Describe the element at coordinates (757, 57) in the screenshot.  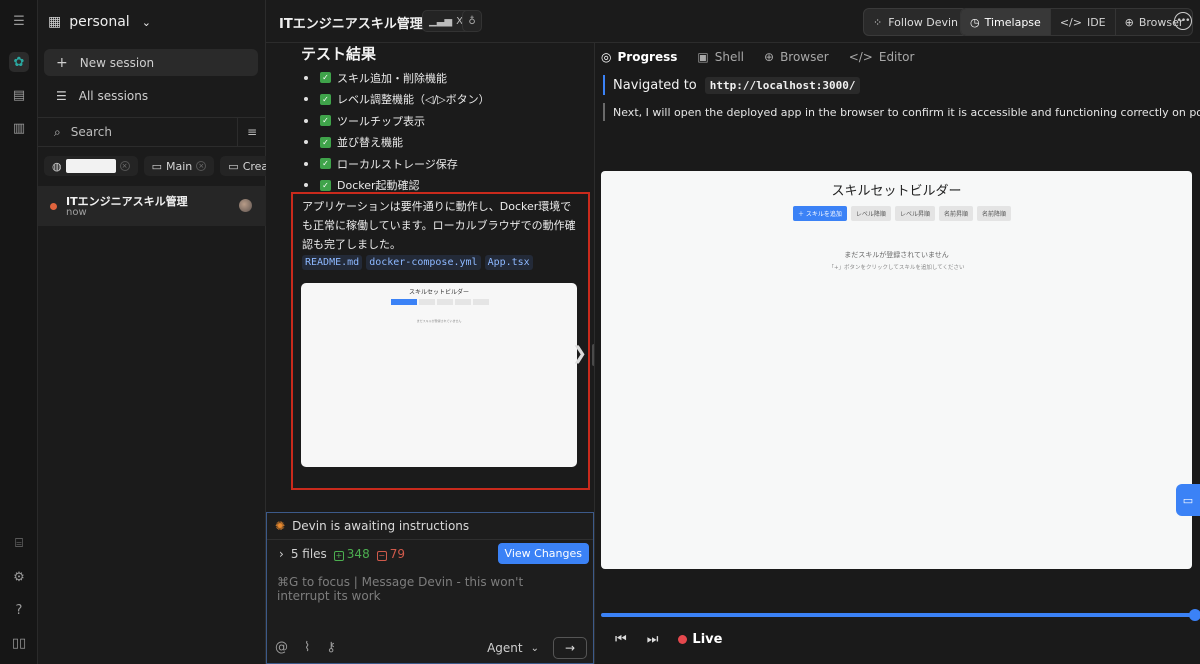
I see `right-tabs: ◎ Progress ▣ Shell ⊕ Browser </> Editor` at that location.